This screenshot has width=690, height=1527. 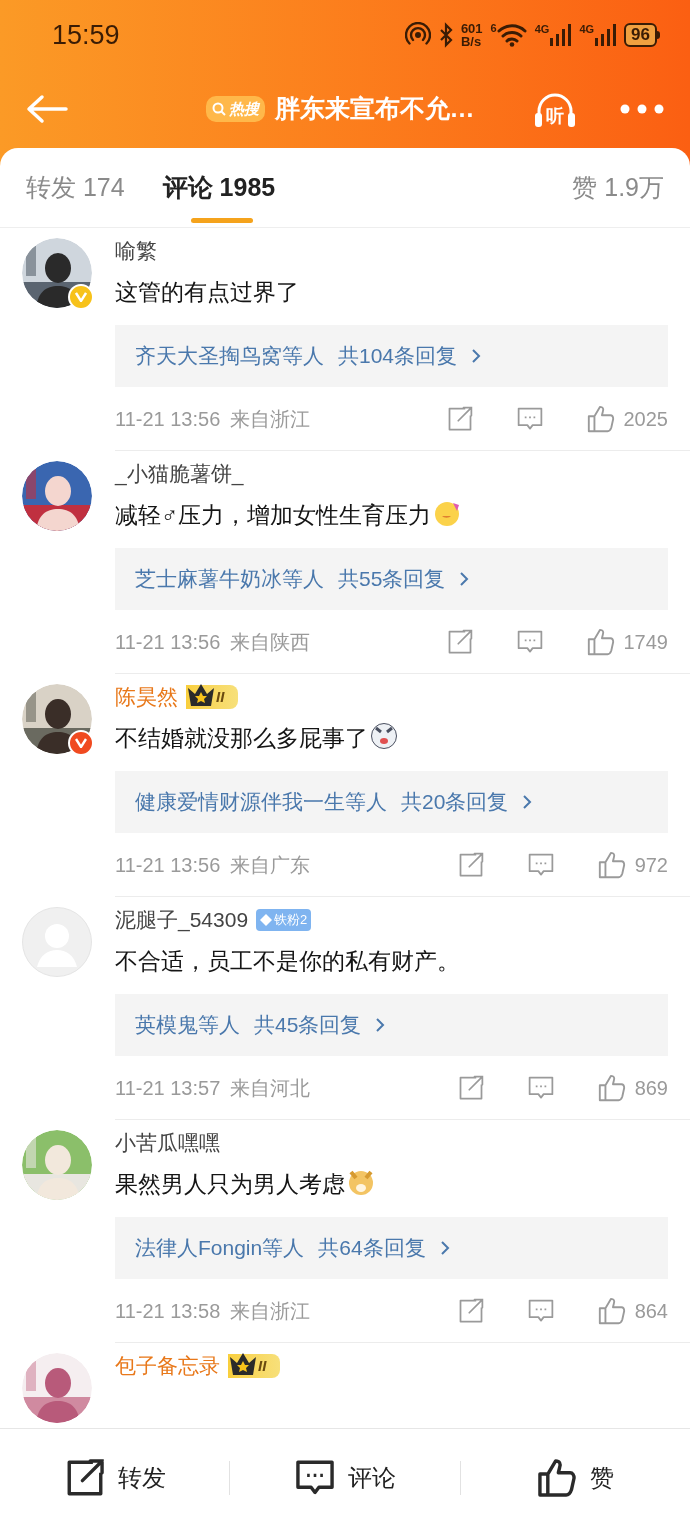 What do you see at coordinates (167, 1143) in the screenshot?
I see `user-name: 小苦瓜嘿嘿` at bounding box center [167, 1143].